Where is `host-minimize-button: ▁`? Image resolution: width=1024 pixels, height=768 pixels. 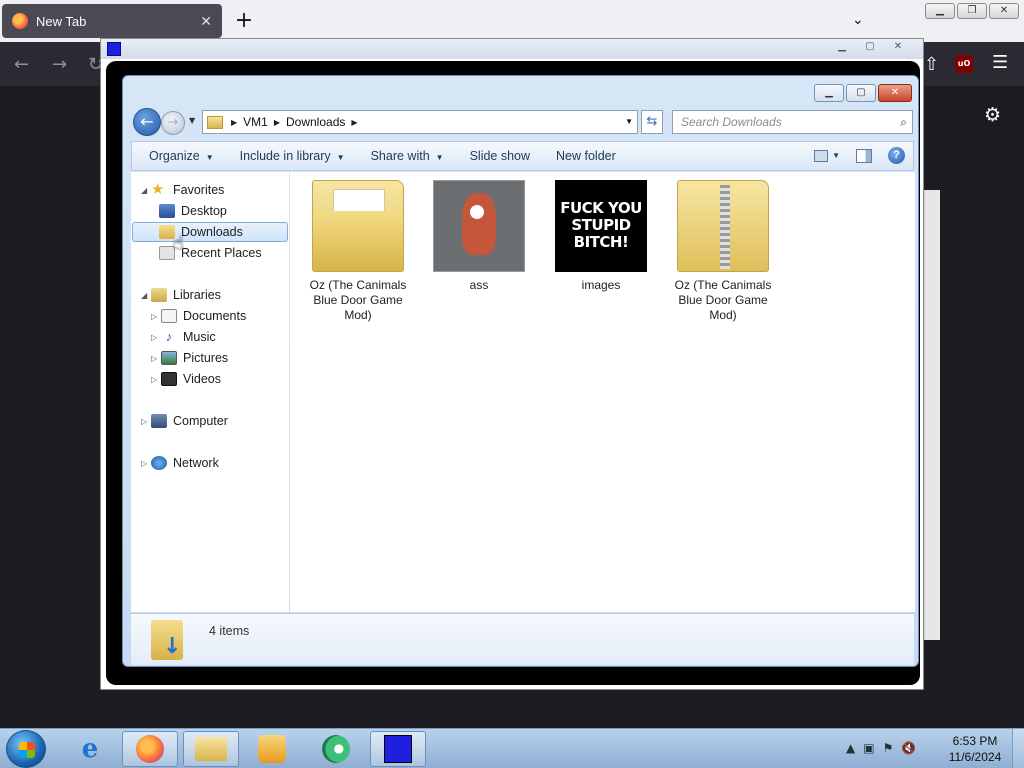
host-minimize-button: ▁ is located at coordinates (940, 11).